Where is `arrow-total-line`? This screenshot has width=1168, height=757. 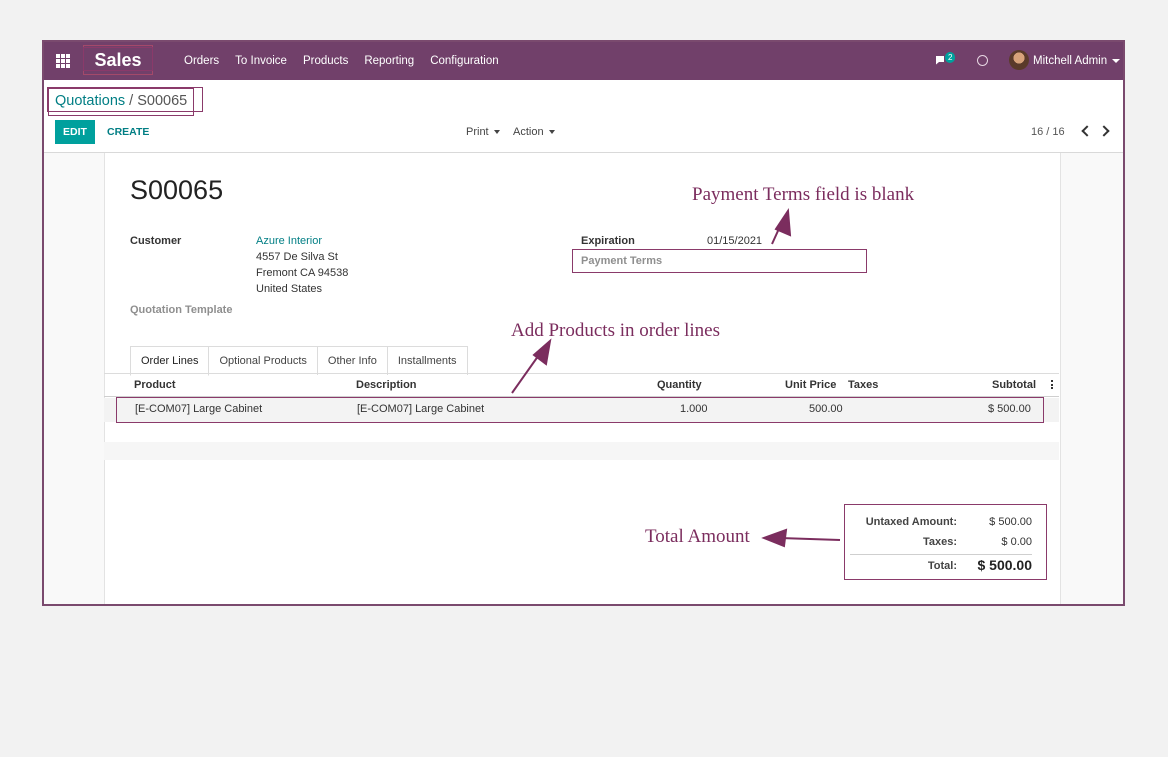 arrow-total-line is located at coordinates (810, 539).